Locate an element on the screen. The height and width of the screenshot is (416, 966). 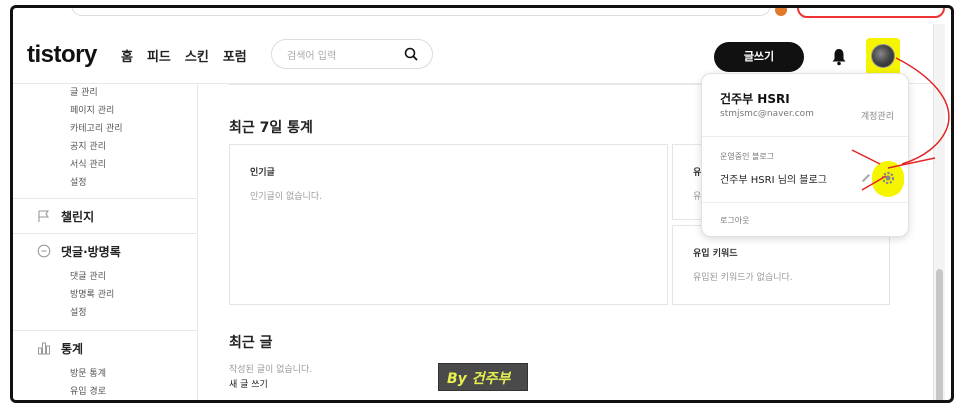
tistory-logo: tistory is located at coordinates (62, 55).